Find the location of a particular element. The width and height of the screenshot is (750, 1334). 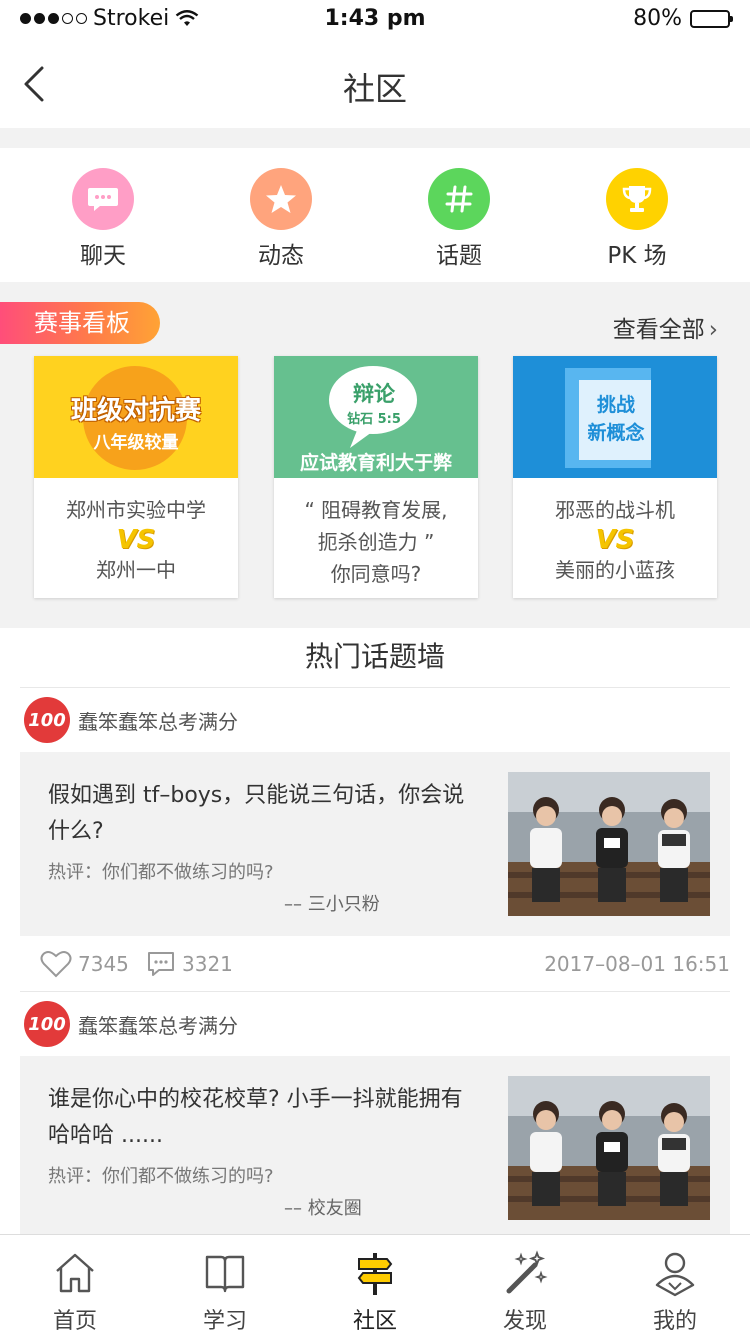

match-card: 挑战 新概念 邪恶的战斗机 VS 美丽的小蓝孩 is located at coordinates (615, 477).